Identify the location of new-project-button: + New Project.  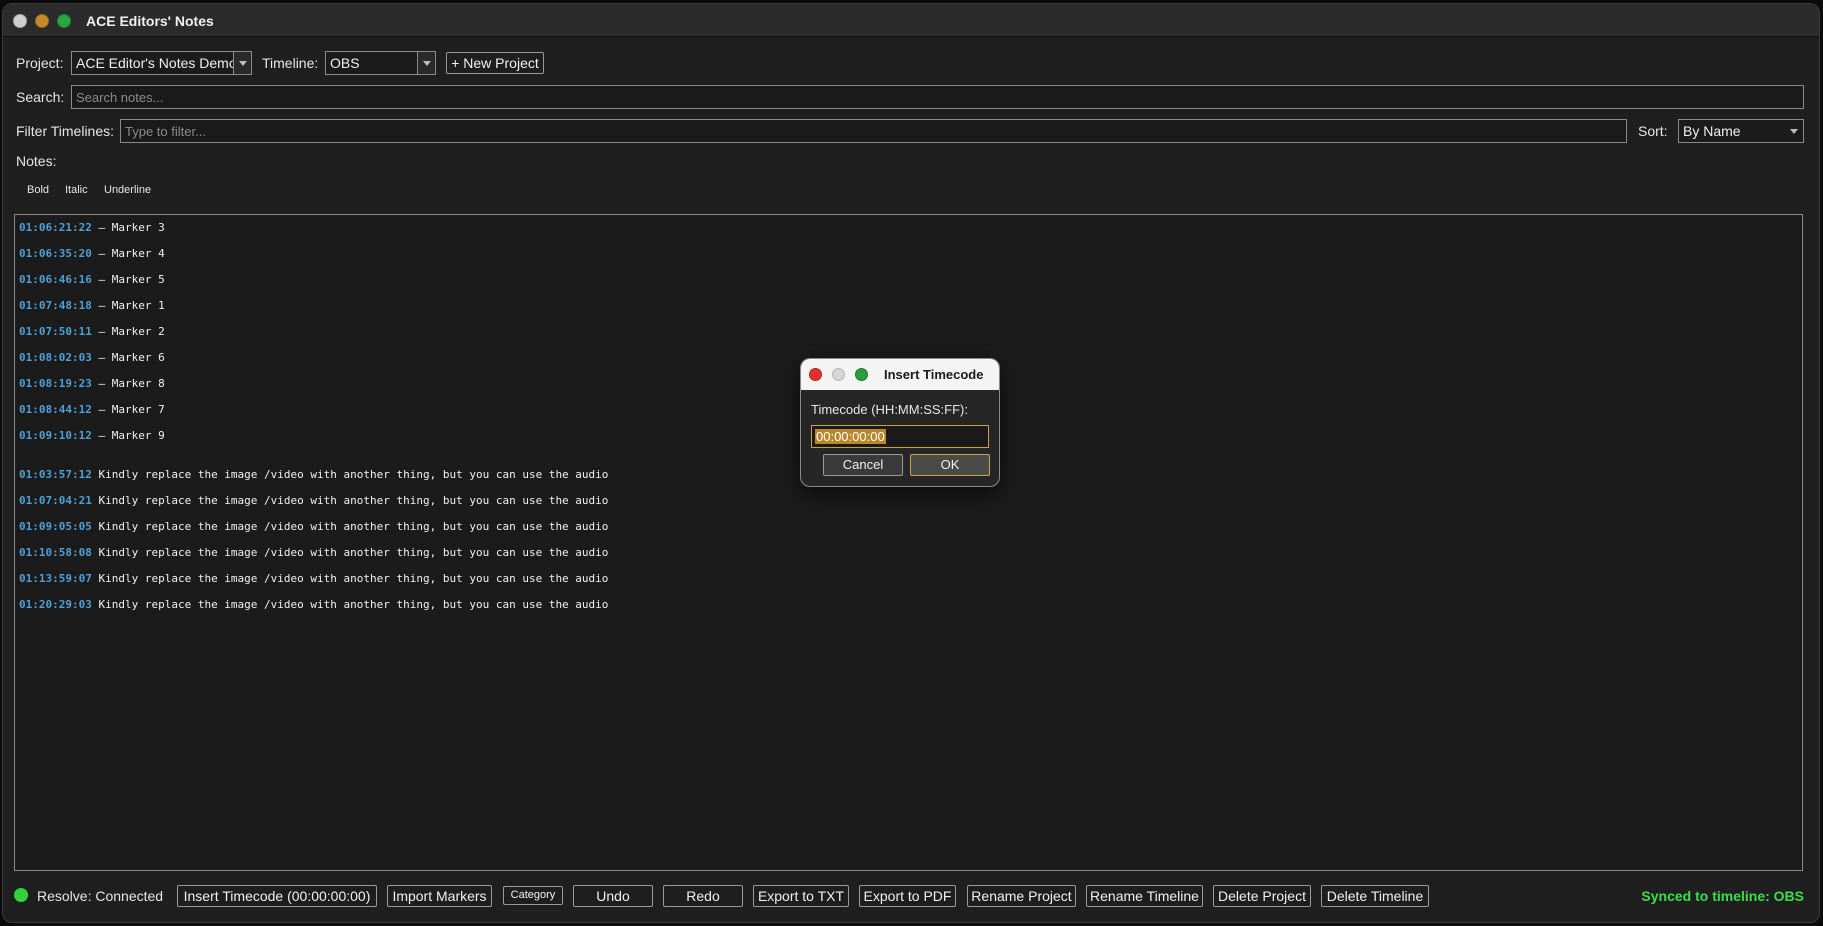
(495, 63).